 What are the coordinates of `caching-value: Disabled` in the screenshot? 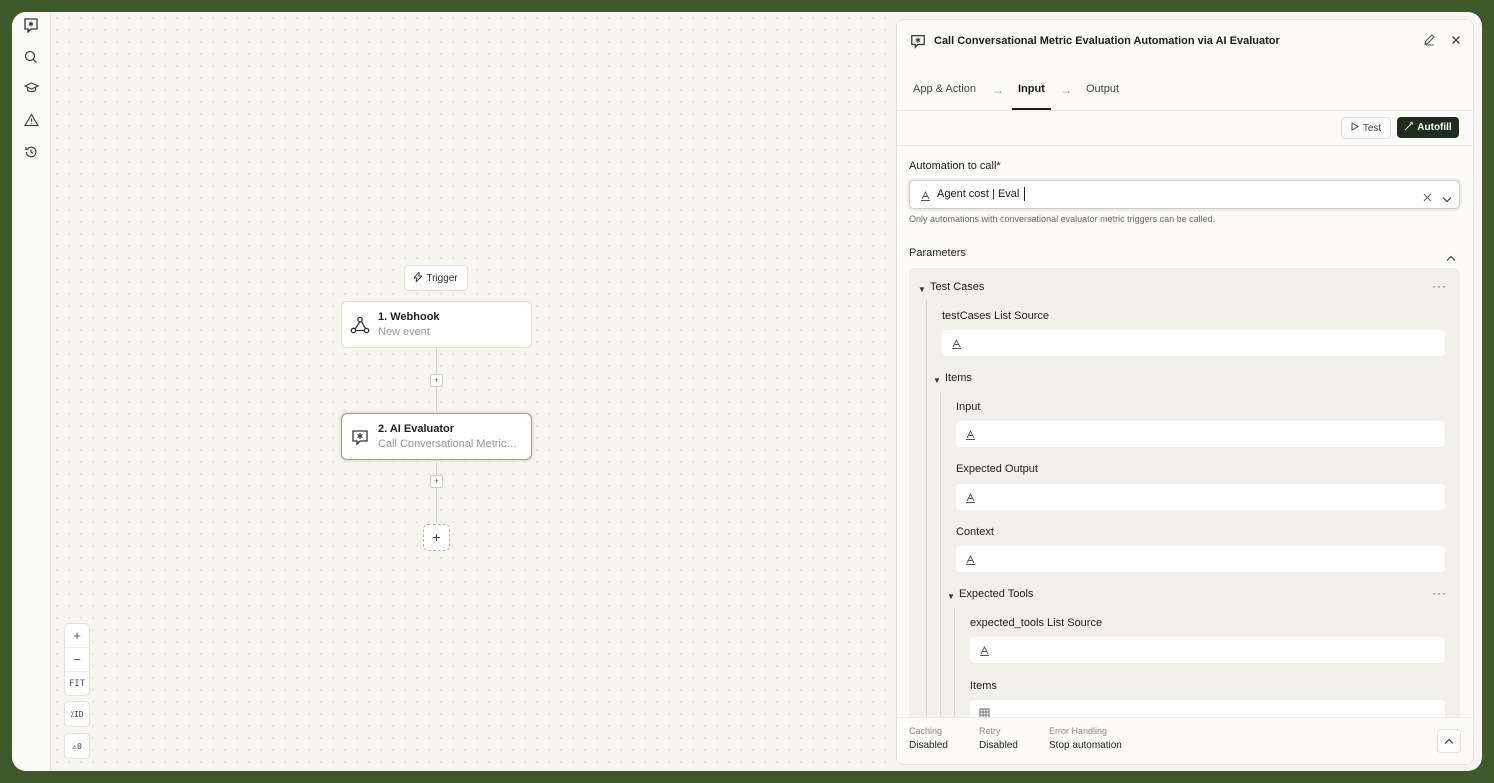 It's located at (928, 745).